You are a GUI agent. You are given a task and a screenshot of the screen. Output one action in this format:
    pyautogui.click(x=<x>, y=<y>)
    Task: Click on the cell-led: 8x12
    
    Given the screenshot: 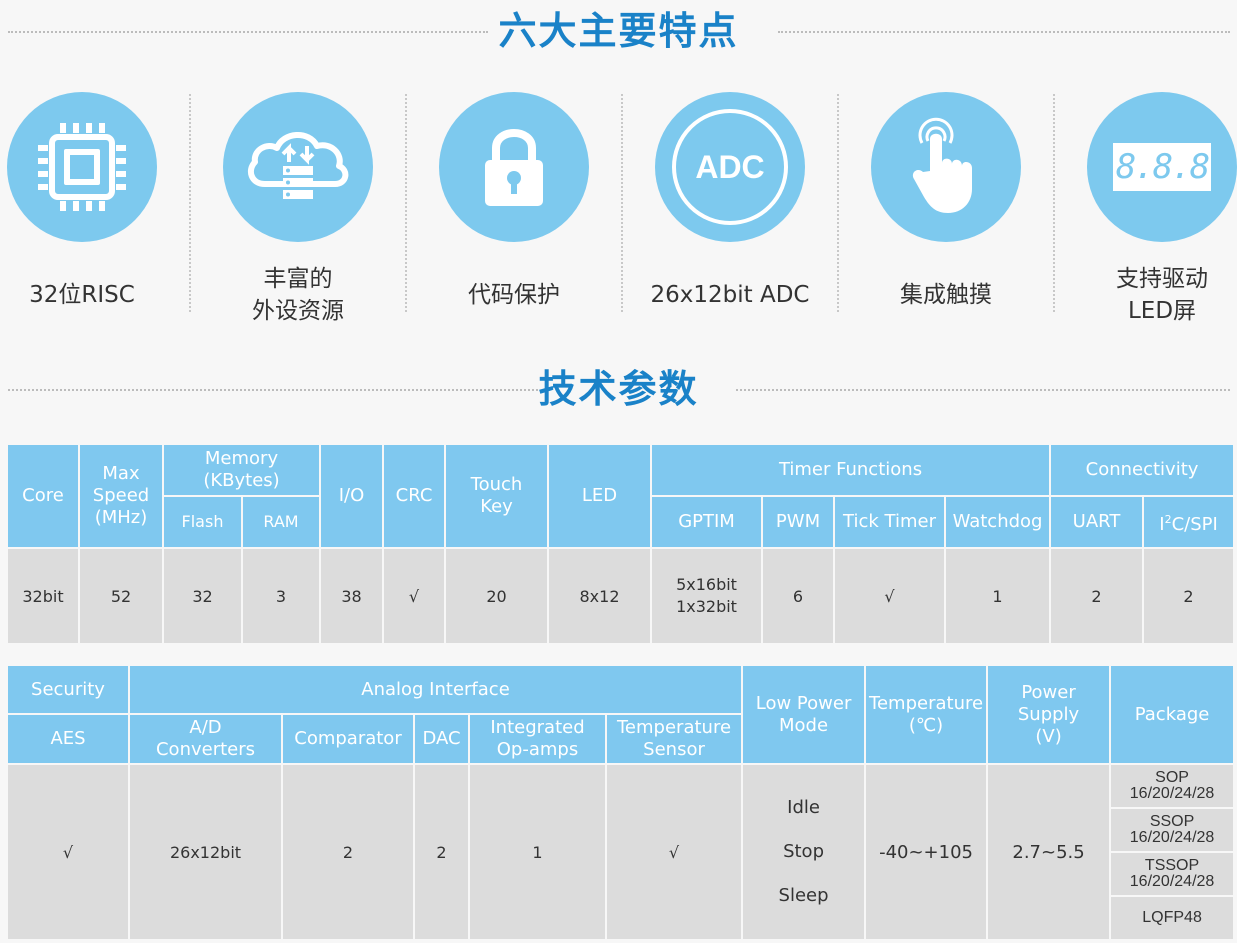 What is the action you would take?
    pyautogui.click(x=600, y=596)
    